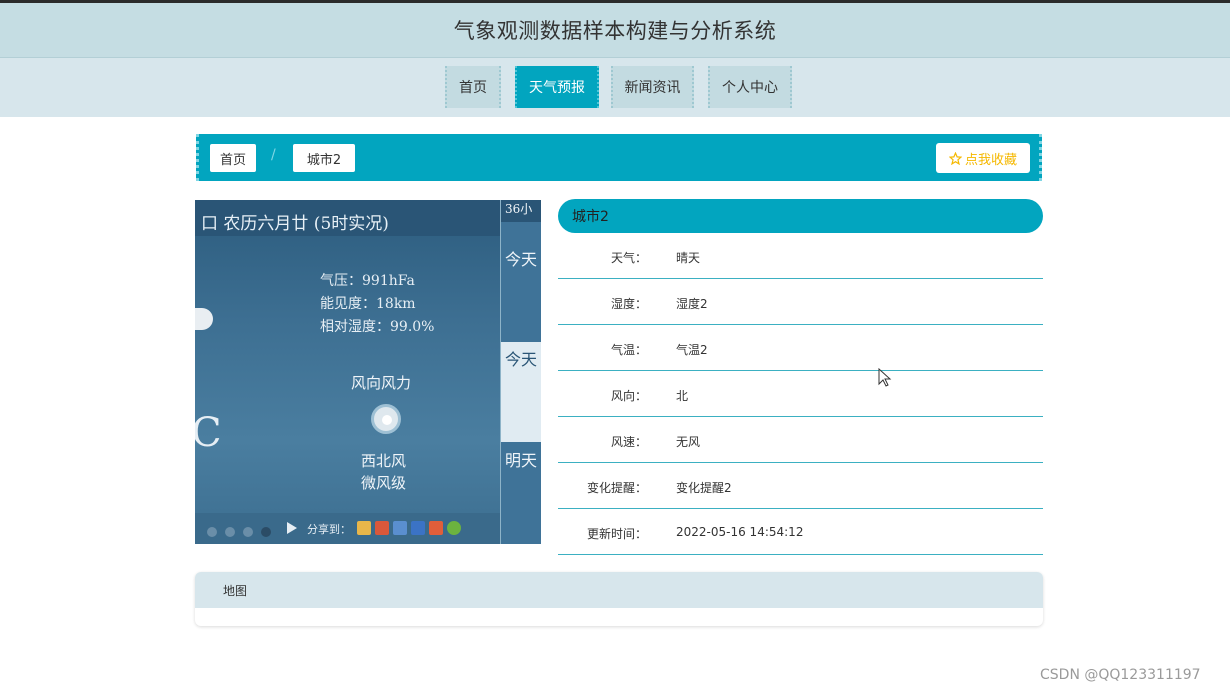 The image size is (1230, 693). What do you see at coordinates (692, 350) in the screenshot?
I see `detail-value: 气温2` at bounding box center [692, 350].